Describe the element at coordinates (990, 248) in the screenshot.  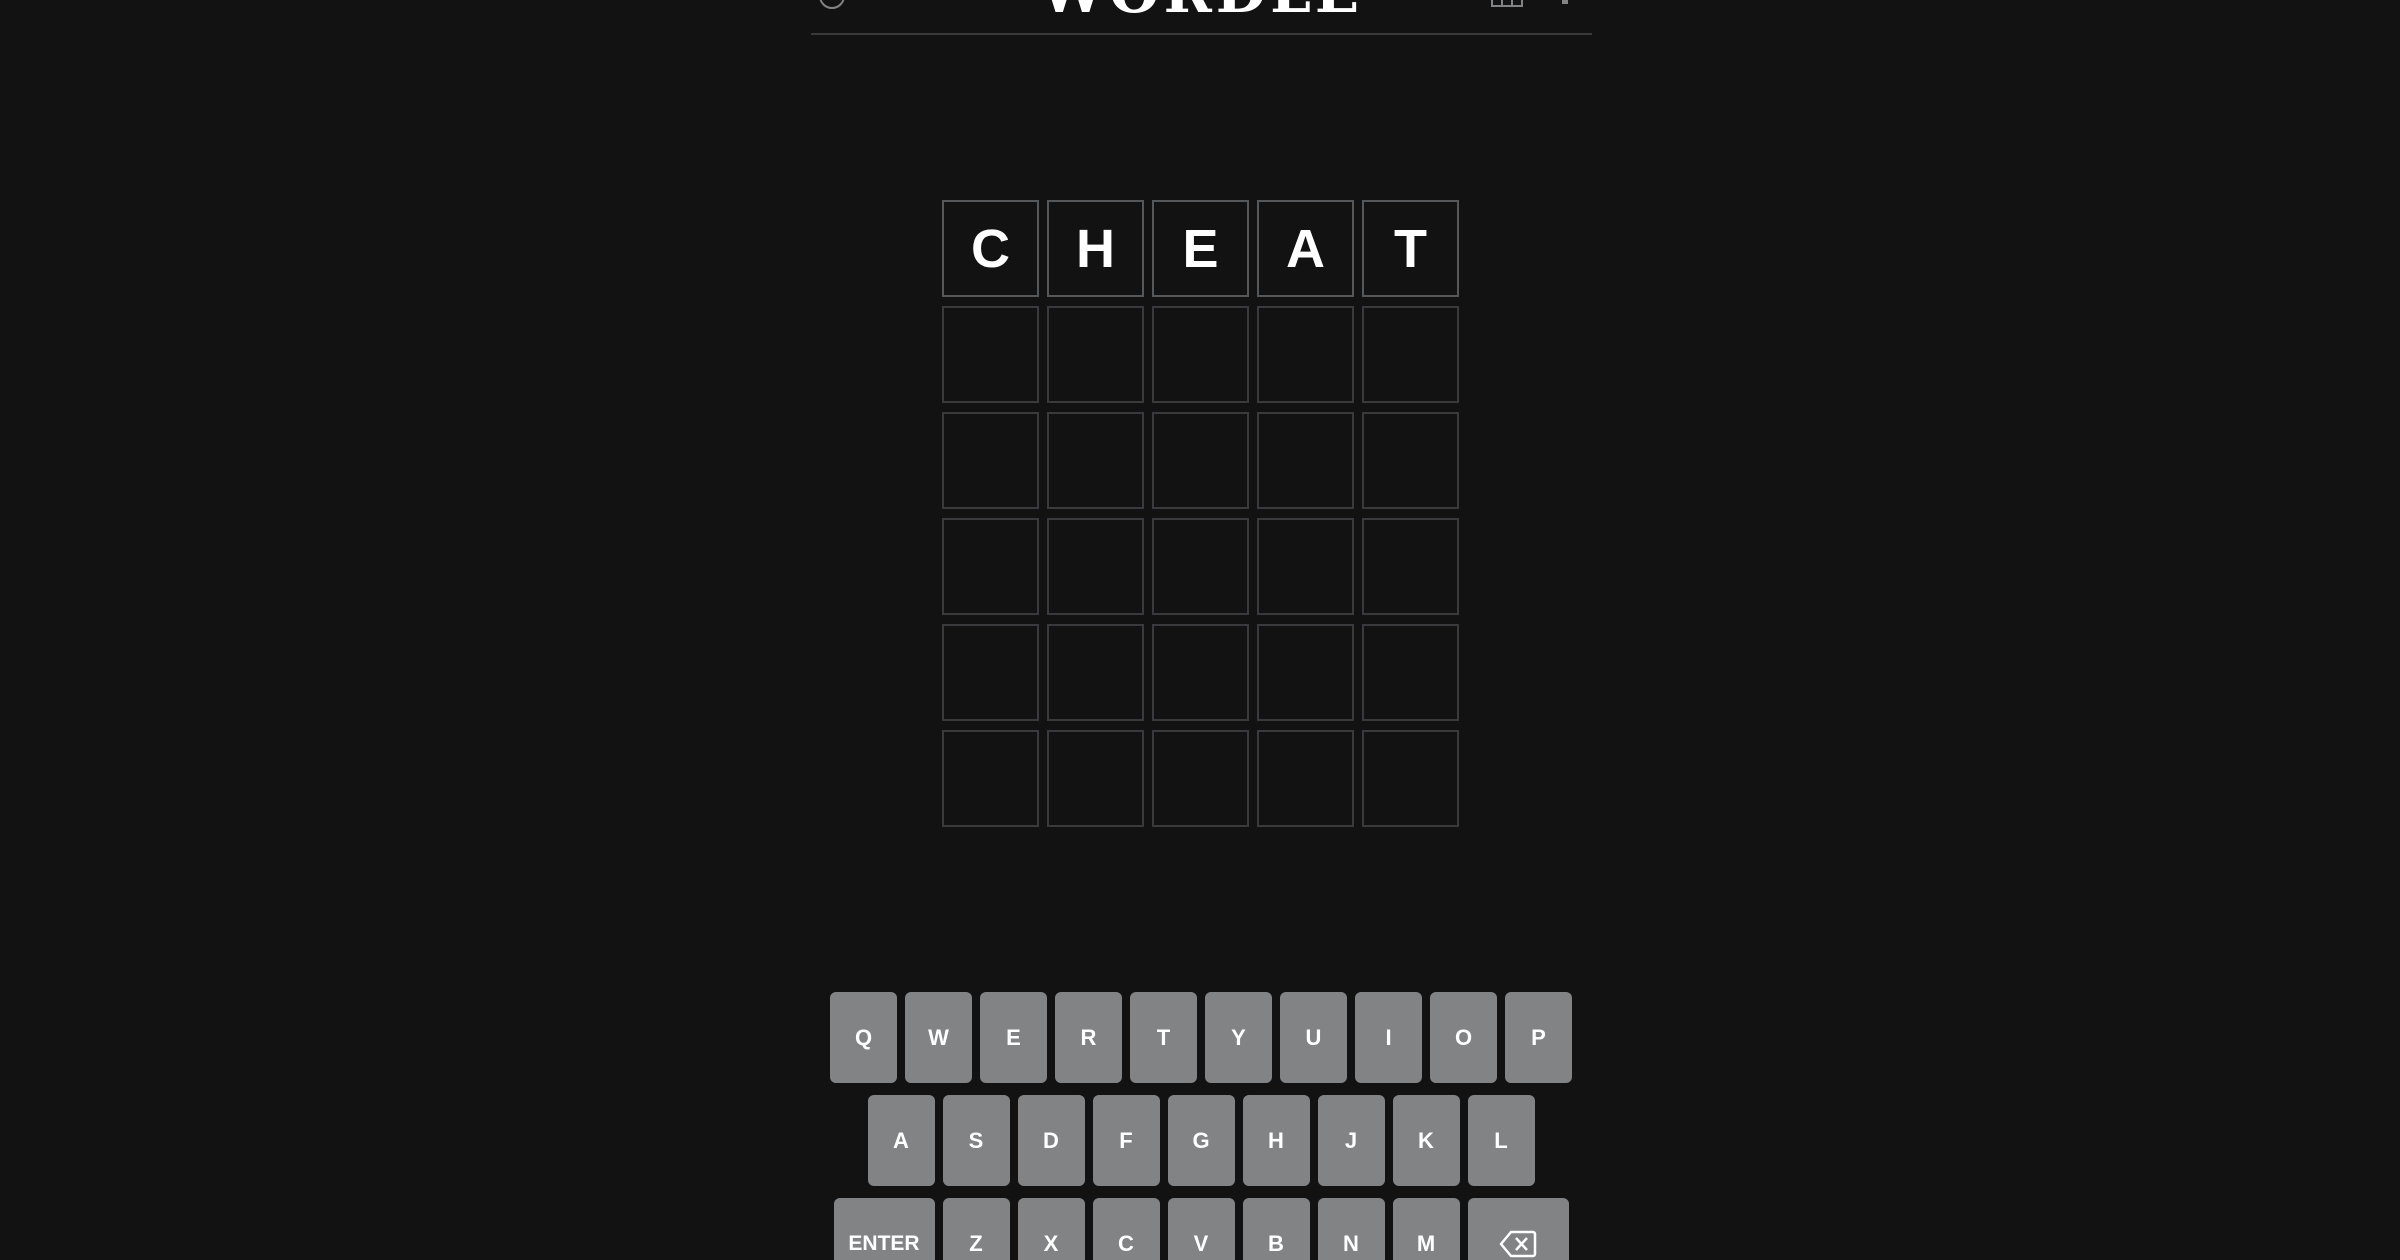
I see `board-tile: C` at that location.